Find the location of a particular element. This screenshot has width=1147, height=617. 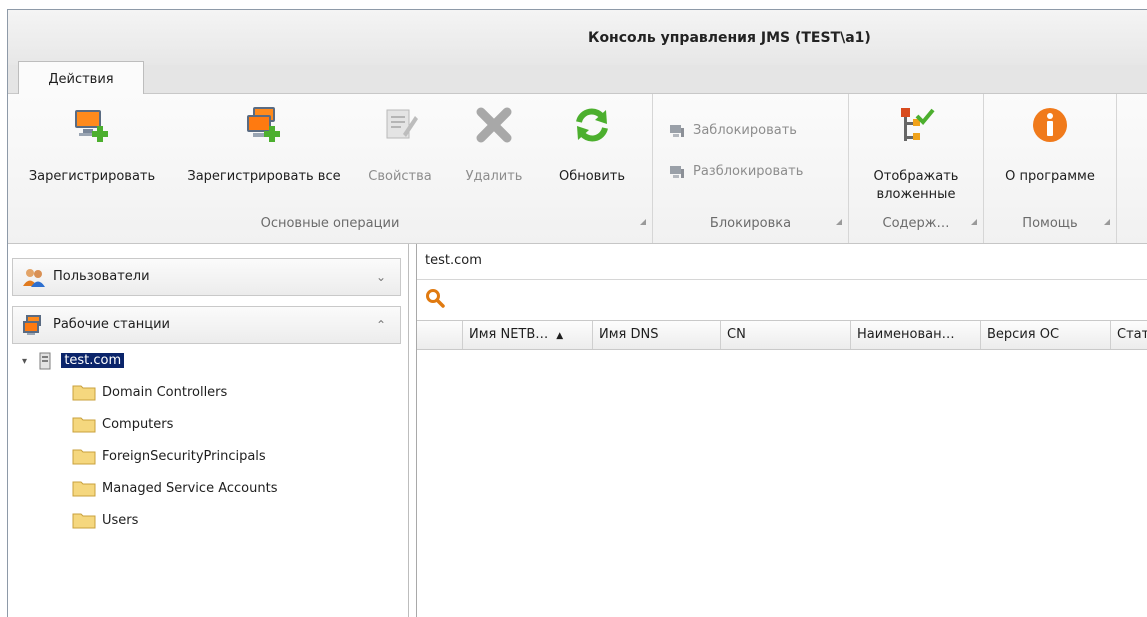

tree-item-label: Domain Controllers is located at coordinates (165, 392).